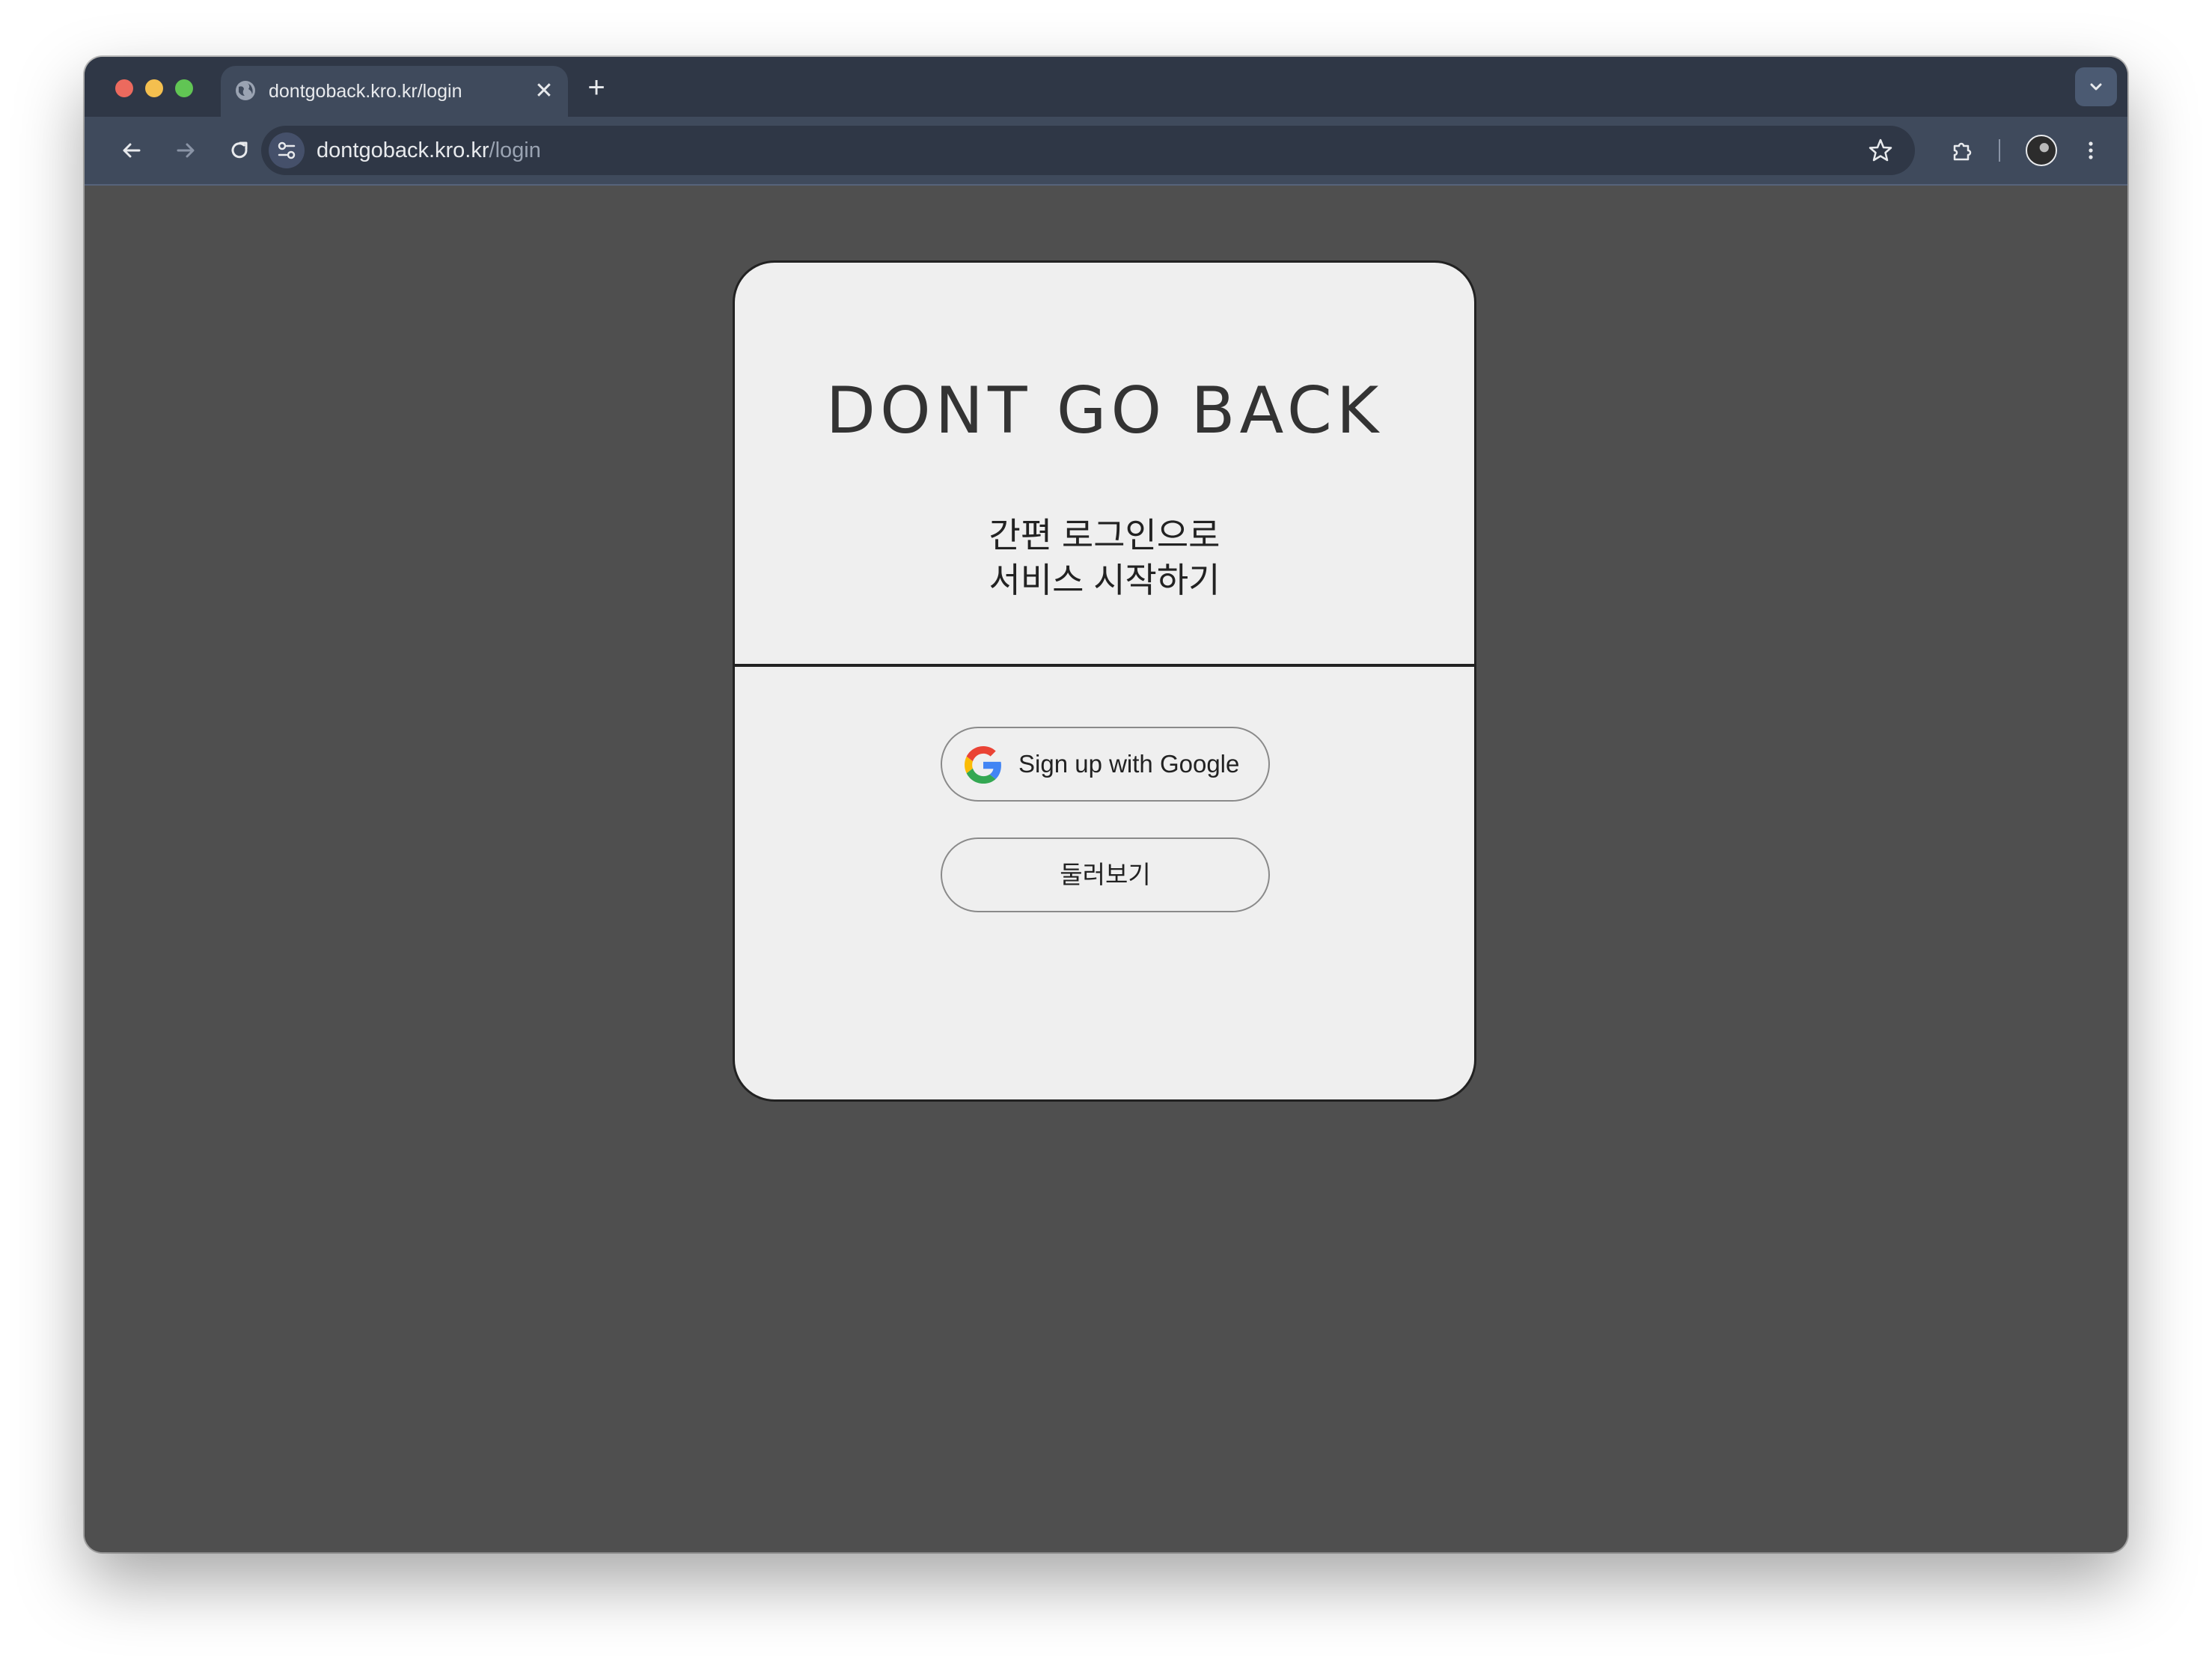  Describe the element at coordinates (1106, 87) in the screenshot. I see `tab-strip: dontgoback.kro.kr/login ✕ +` at that location.